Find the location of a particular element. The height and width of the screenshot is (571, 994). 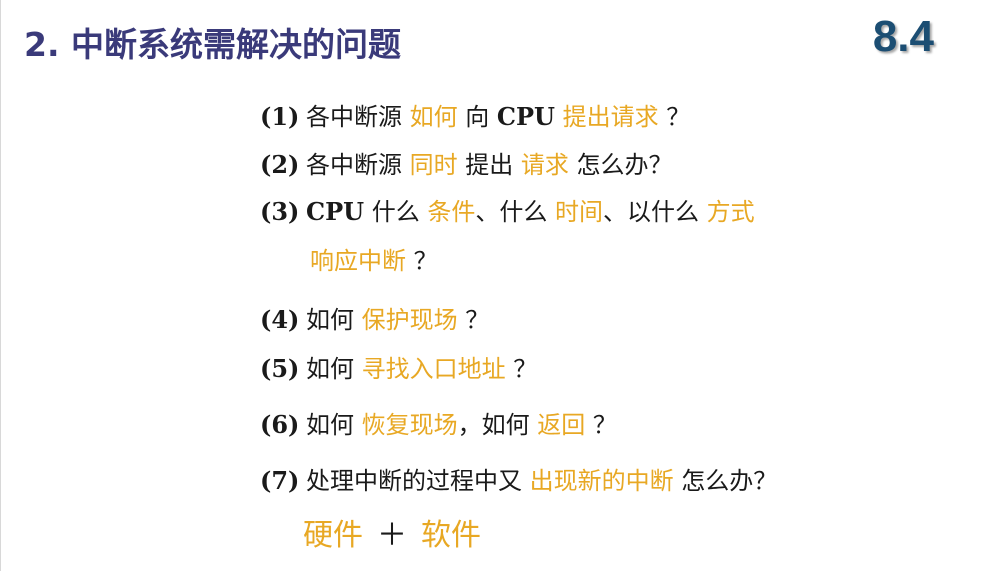

question-text: 、什么 is located at coordinates (515, 212).